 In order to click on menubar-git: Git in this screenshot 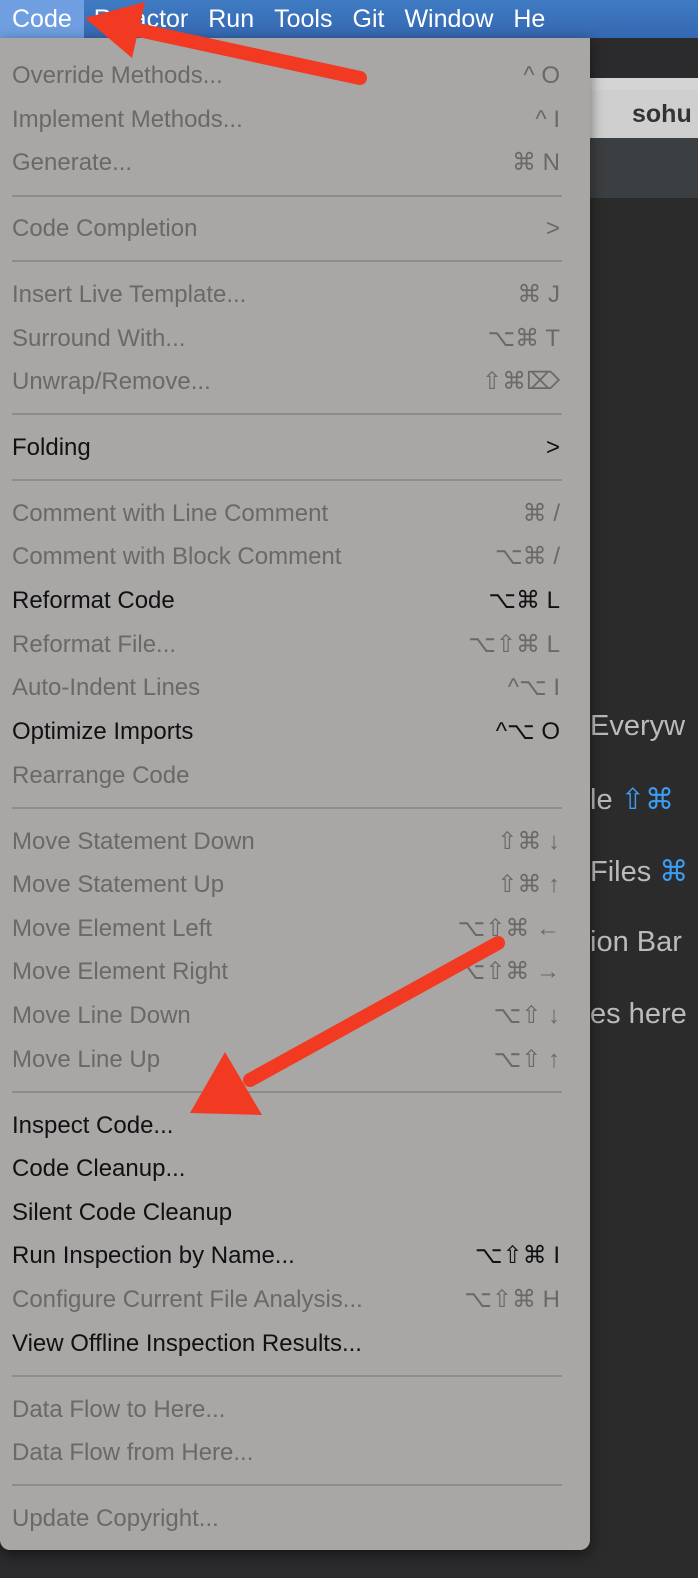, I will do `click(369, 19)`.